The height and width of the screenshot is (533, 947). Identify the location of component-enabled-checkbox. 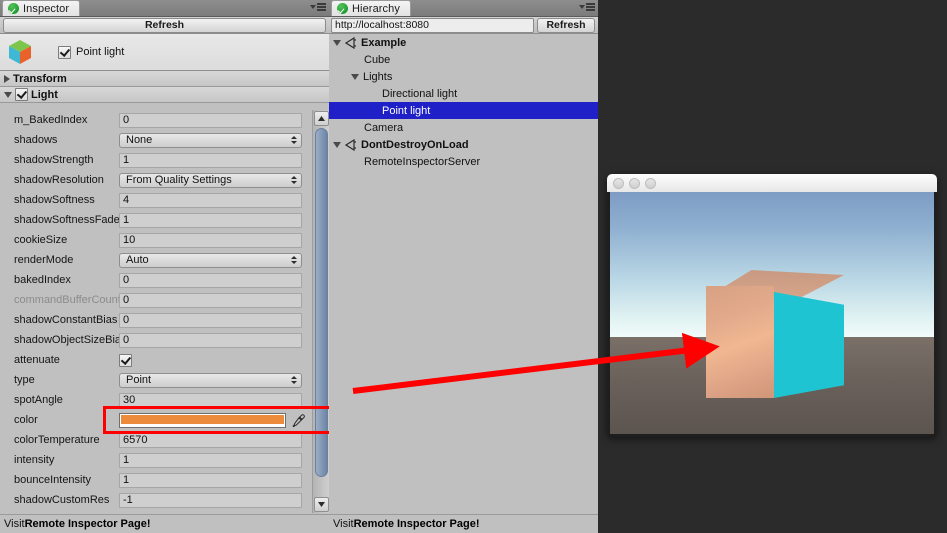
(21, 94).